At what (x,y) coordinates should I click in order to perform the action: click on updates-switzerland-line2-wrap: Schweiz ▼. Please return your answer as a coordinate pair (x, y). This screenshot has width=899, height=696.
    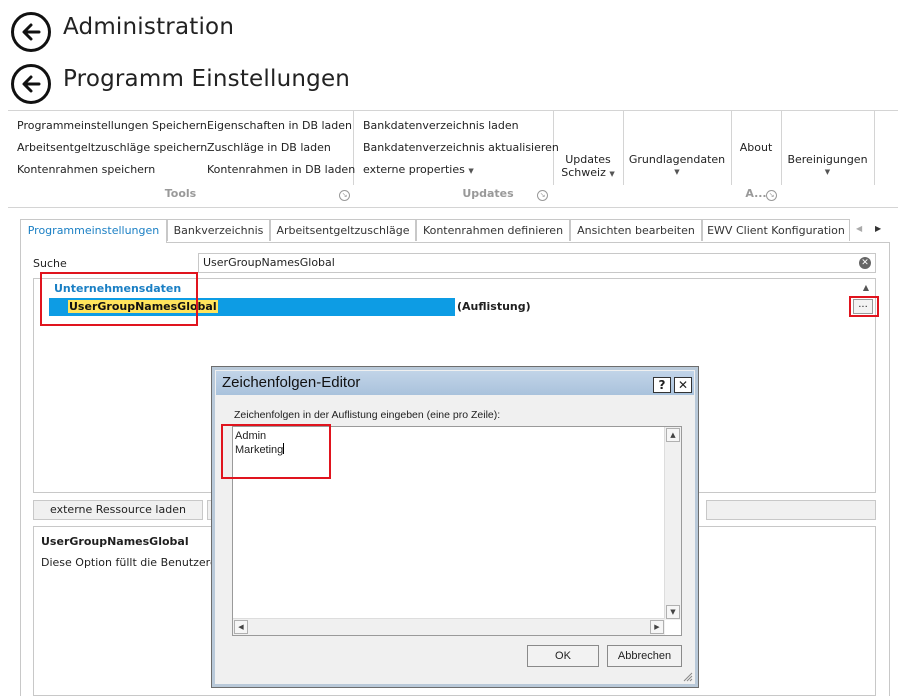
    Looking at the image, I should click on (588, 173).